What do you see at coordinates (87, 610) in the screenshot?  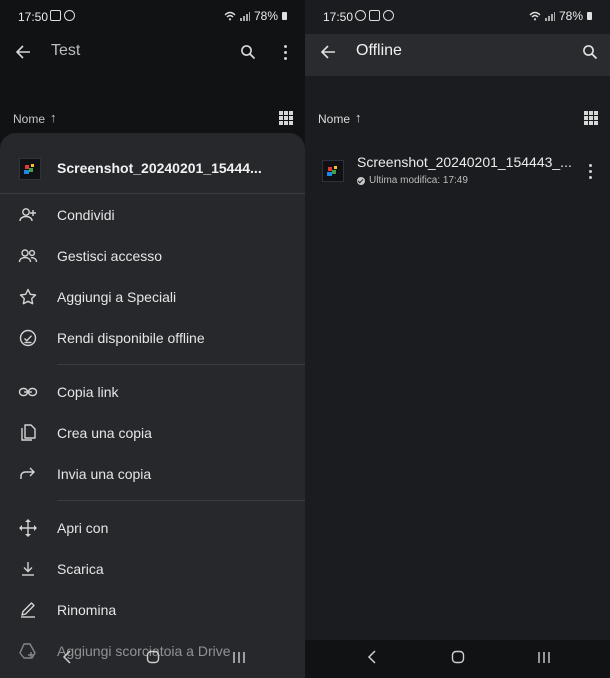 I see `menu-item-label: Rinomina` at bounding box center [87, 610].